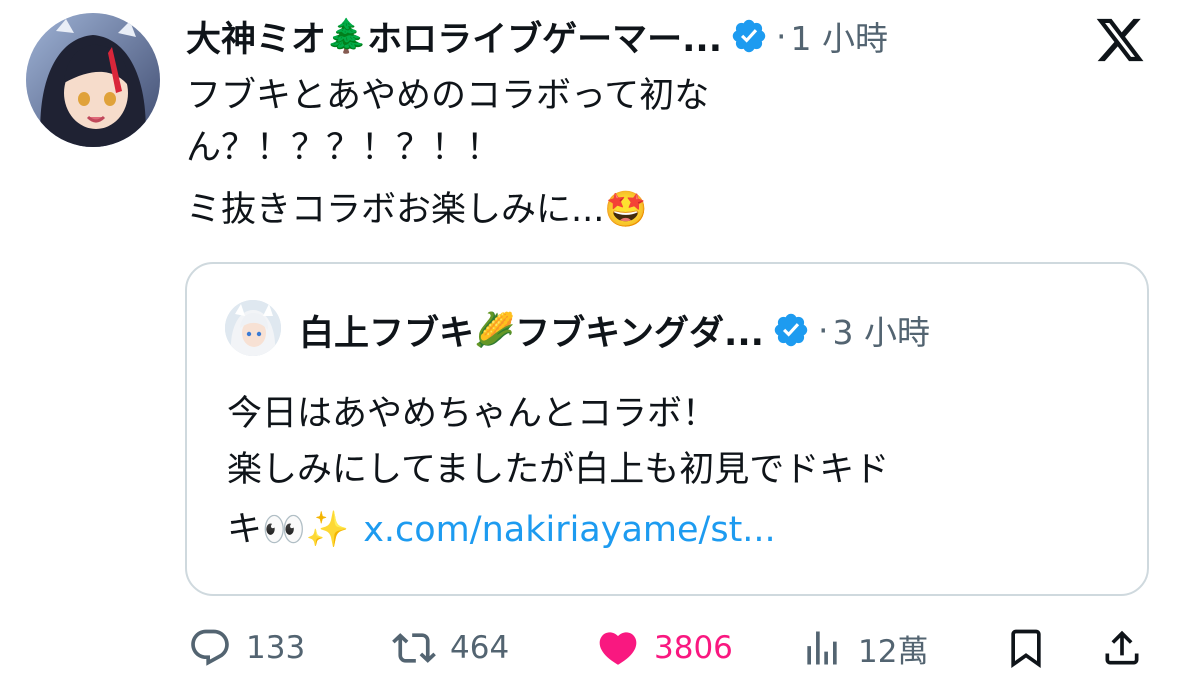 The width and height of the screenshot is (1179, 689). I want to click on share-button, so click(1122, 648).